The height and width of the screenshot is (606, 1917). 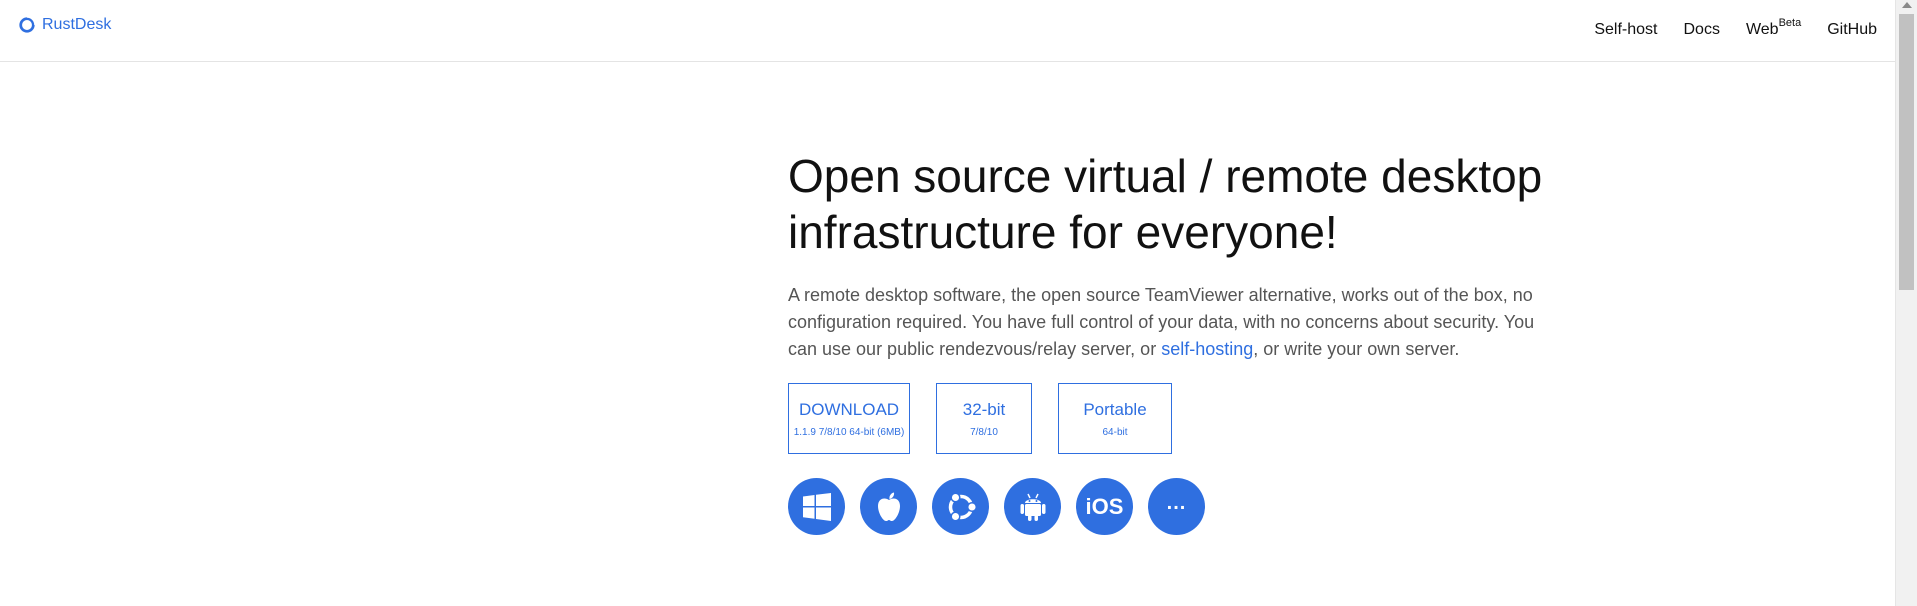 What do you see at coordinates (947, 31) in the screenshot?
I see `top-nav-bar: RustDesk Self-host Docs WebBeta GitHub` at bounding box center [947, 31].